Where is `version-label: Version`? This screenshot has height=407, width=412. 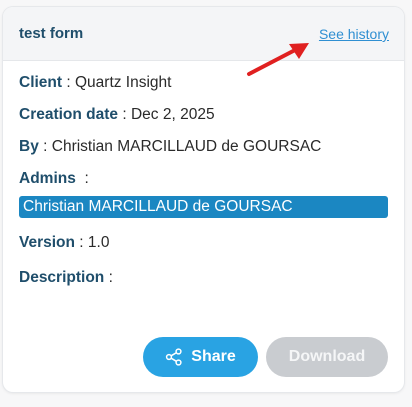 version-label: Version is located at coordinates (47, 242).